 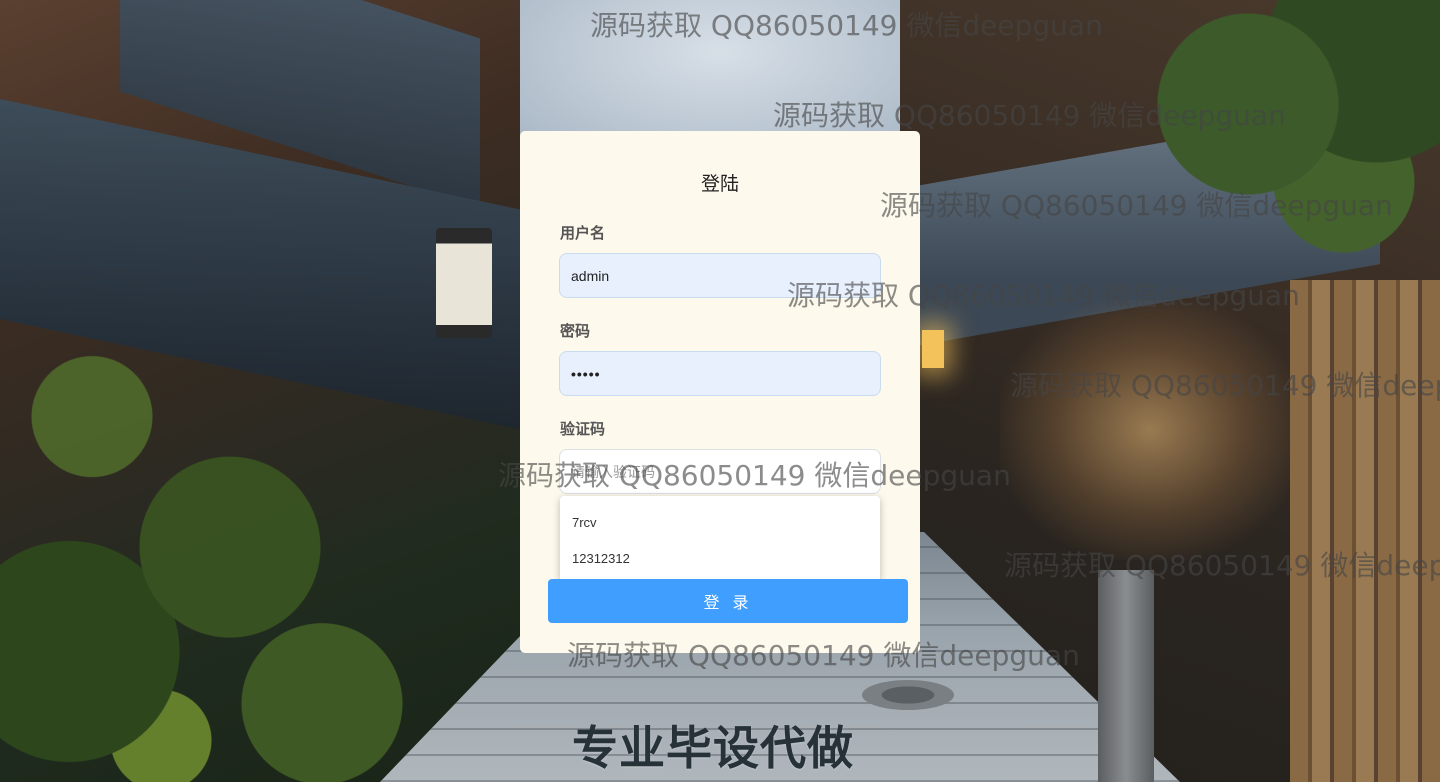 I want to click on background-warm-light, so click(x=1150, y=430).